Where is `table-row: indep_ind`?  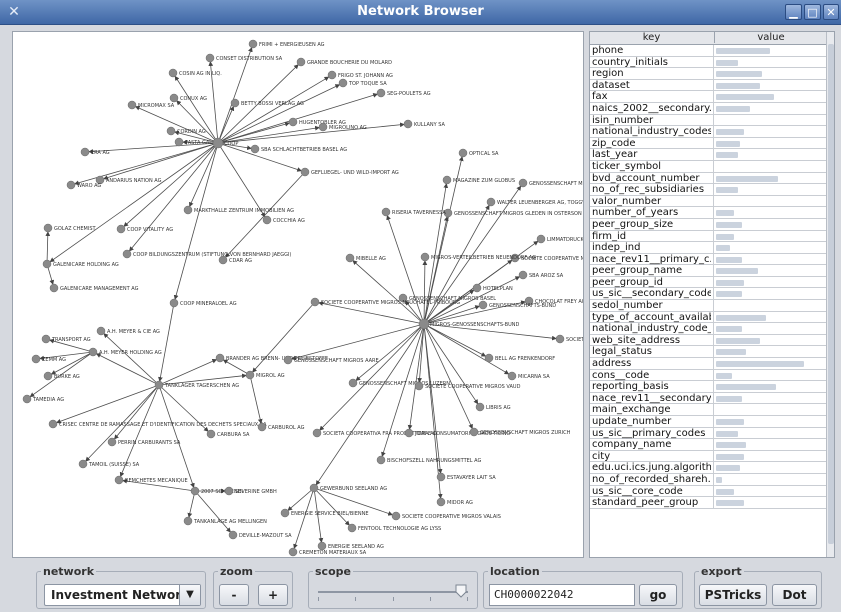
table-row: indep_ind is located at coordinates (708, 248).